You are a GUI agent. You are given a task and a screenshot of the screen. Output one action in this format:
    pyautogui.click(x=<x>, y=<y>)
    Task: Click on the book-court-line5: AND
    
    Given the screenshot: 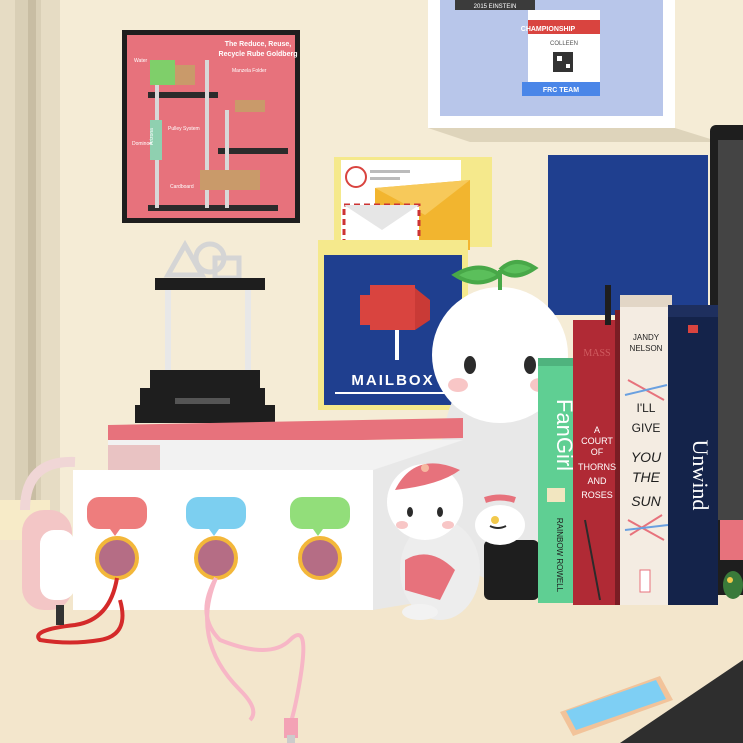 What is the action you would take?
    pyautogui.click(x=597, y=481)
    